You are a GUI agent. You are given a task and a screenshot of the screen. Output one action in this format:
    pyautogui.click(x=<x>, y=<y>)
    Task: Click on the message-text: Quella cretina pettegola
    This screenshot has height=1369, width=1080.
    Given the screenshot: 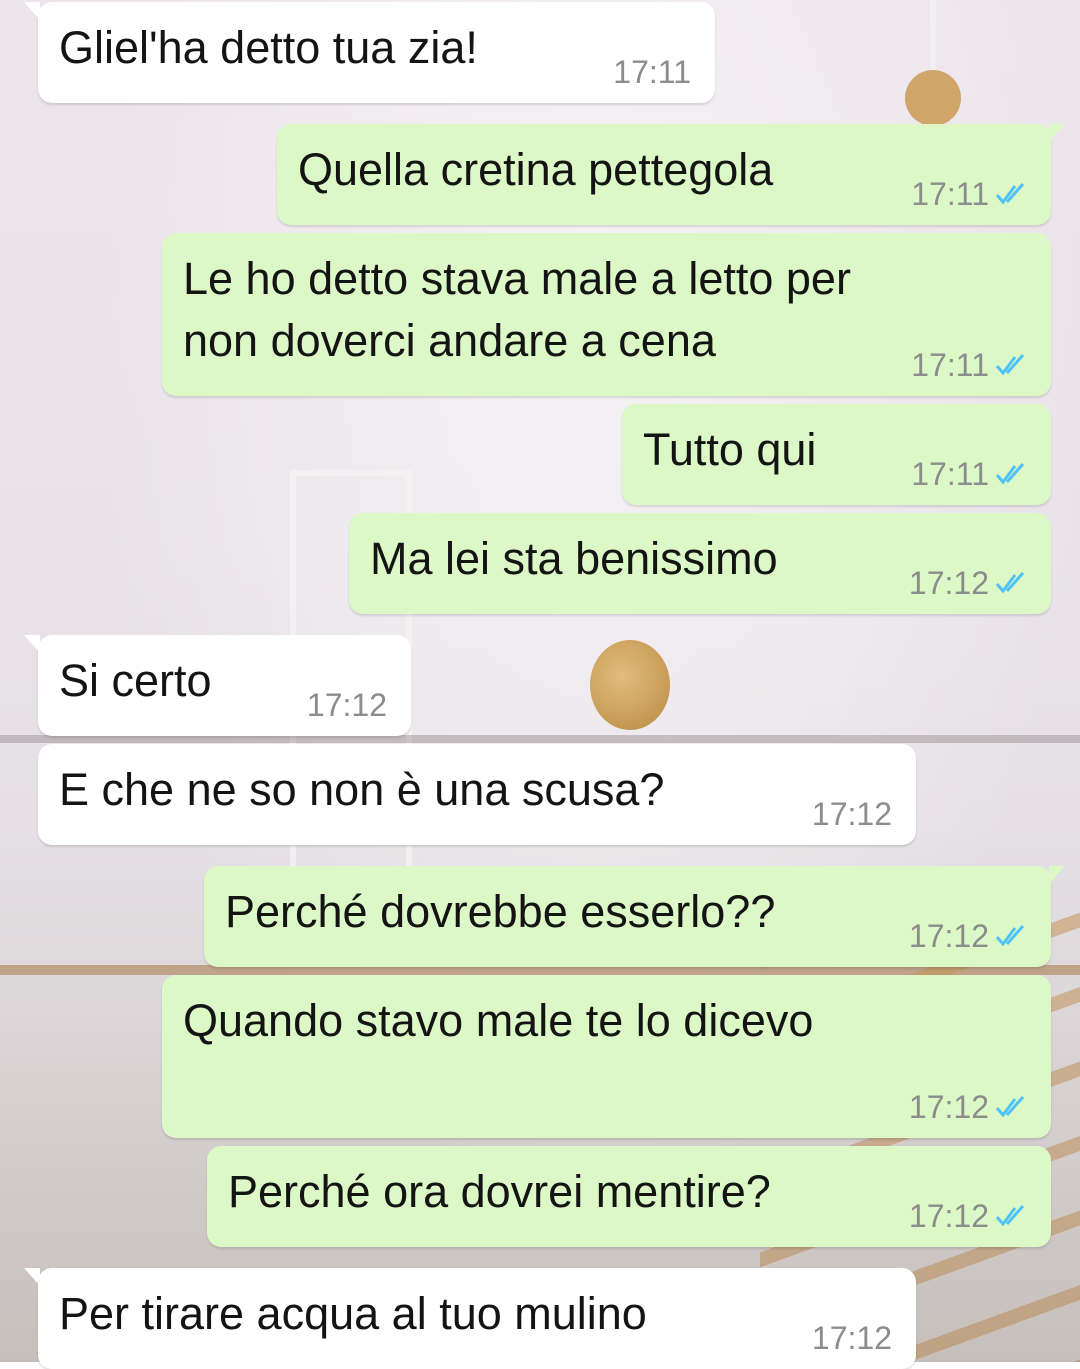 What is the action you would take?
    pyautogui.click(x=536, y=169)
    